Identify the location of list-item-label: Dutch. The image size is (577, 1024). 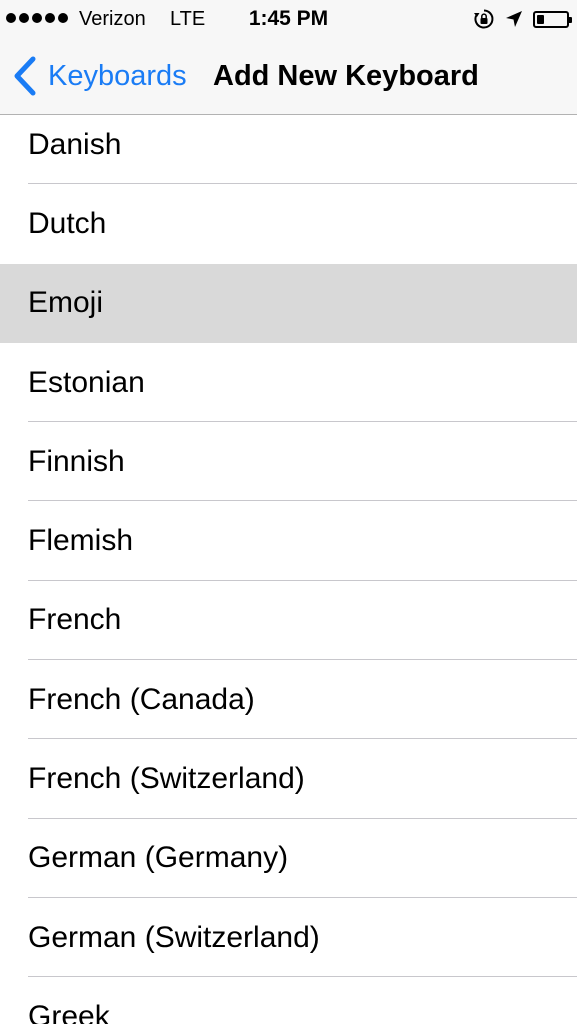
(67, 223).